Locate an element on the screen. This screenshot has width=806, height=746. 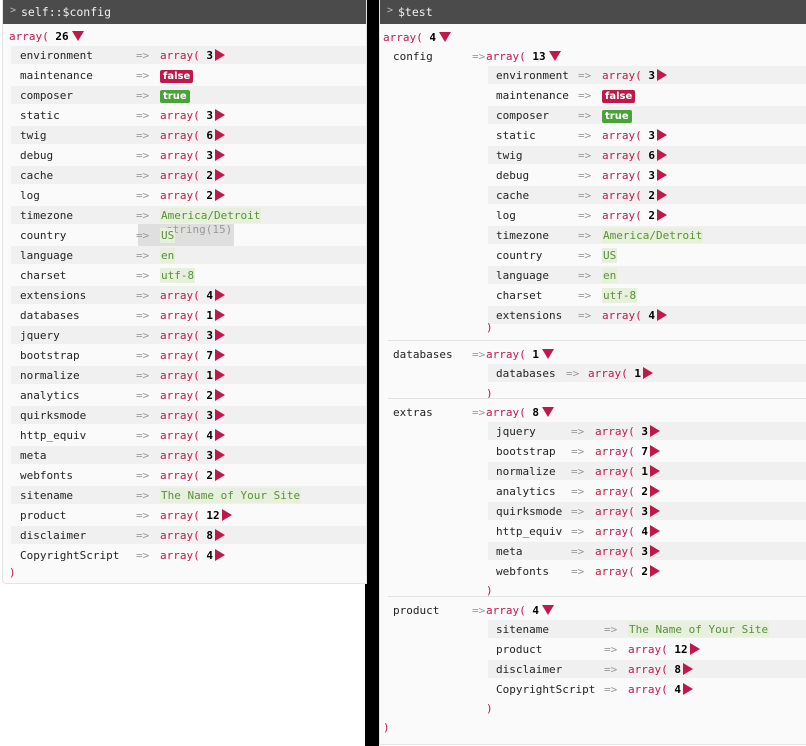
dump-row: country => US is located at coordinates (647, 255).